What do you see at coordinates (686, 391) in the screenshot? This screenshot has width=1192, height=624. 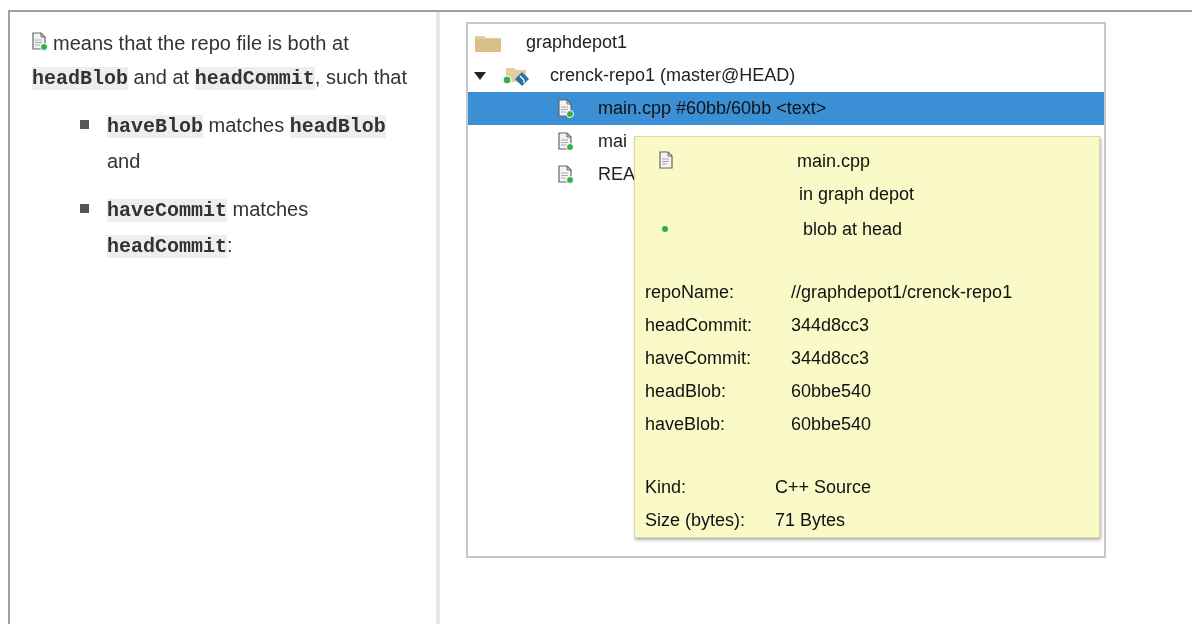 I see `property-label: headBlob:` at bounding box center [686, 391].